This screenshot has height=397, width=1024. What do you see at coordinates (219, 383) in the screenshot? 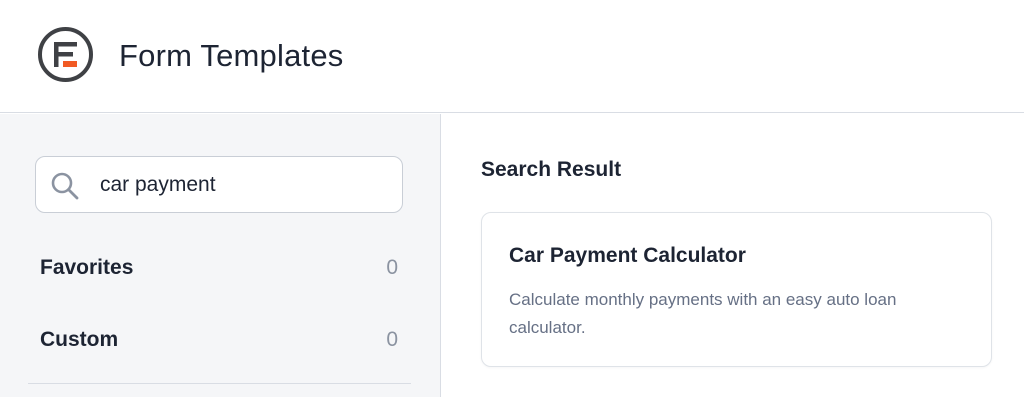
I see `sidebar-divider` at bounding box center [219, 383].